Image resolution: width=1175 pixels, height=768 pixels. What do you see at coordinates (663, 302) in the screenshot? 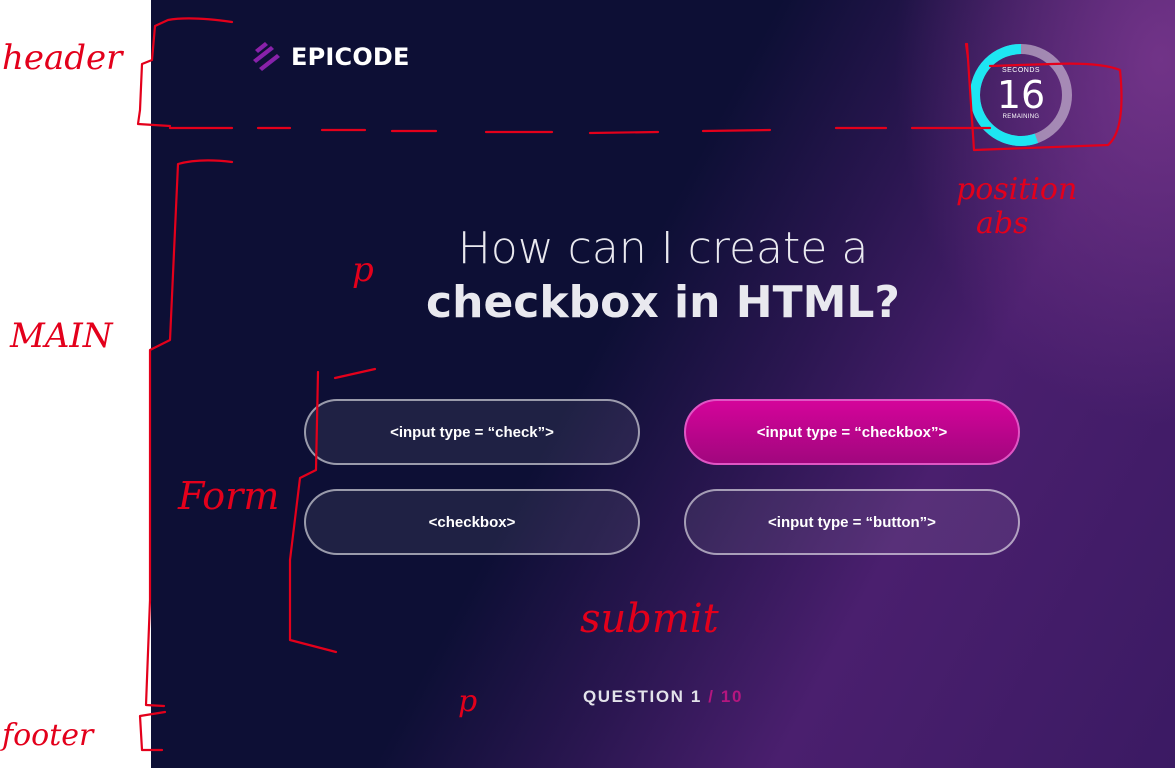
I see `question-line-2: checkbox in HTML?` at bounding box center [663, 302].